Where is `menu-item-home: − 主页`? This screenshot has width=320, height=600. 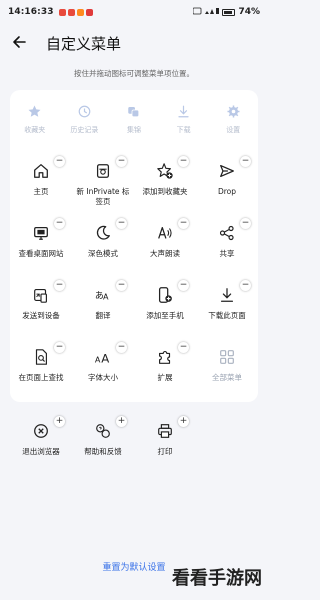 menu-item-home: − 主页 is located at coordinates (41, 185).